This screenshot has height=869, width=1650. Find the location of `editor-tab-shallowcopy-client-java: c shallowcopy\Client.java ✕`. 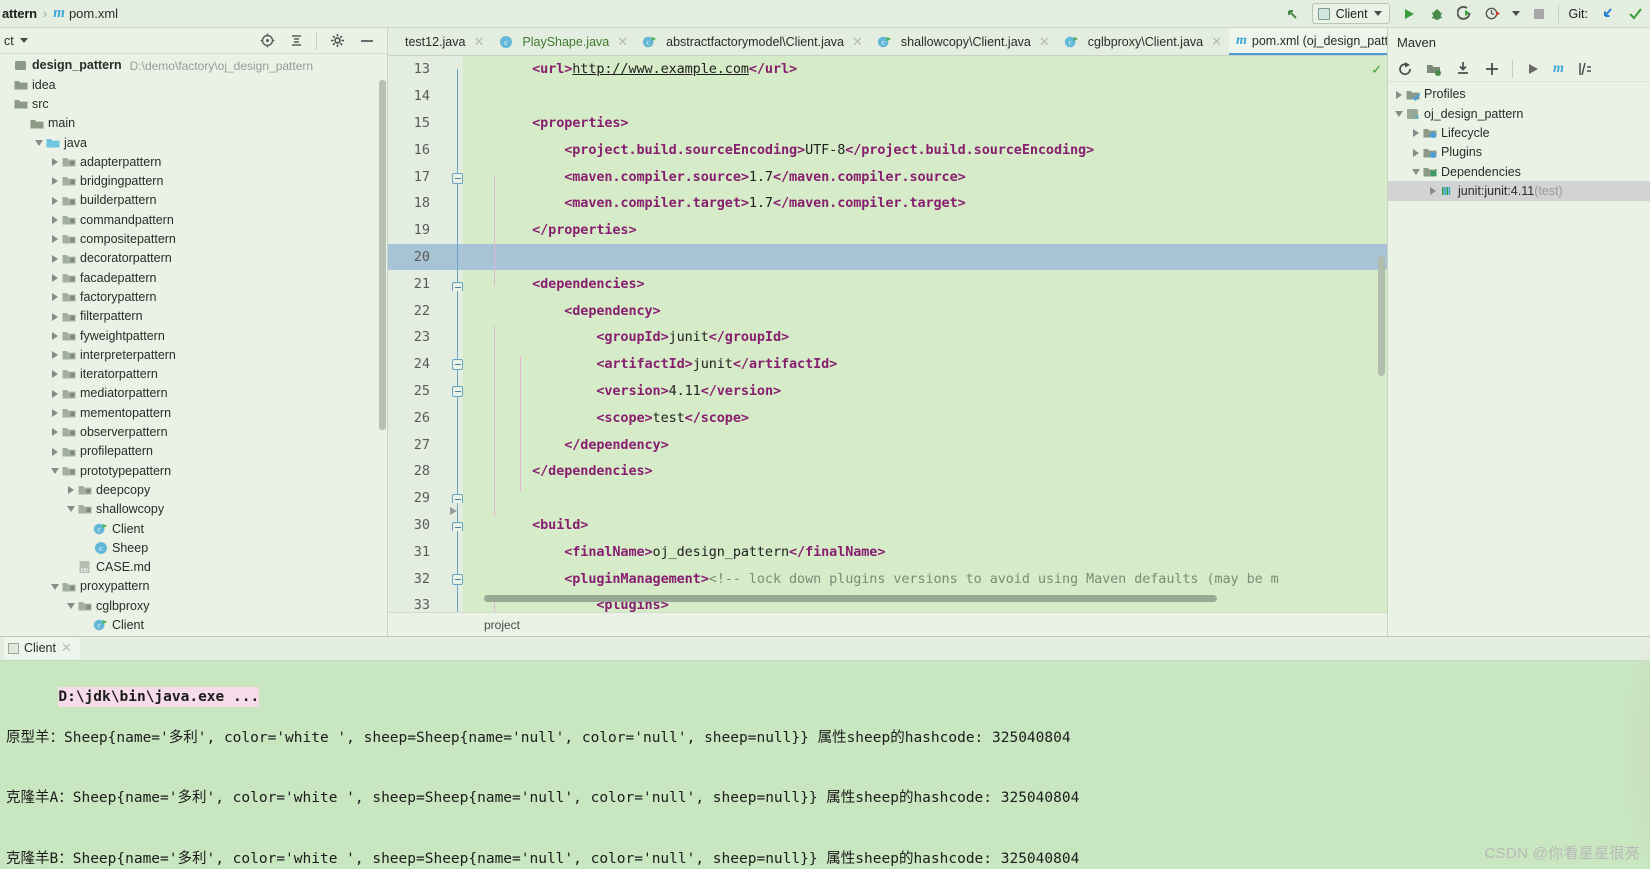

editor-tab-shallowcopy-client-java: c shallowcopy\Client.java ✕ is located at coordinates (963, 41).